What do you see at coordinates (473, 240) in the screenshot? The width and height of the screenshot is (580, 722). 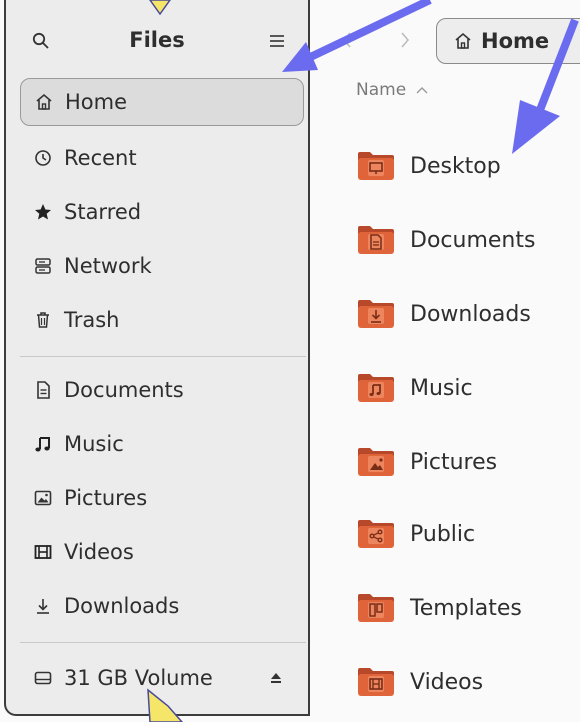 I see `file-name: Documents` at bounding box center [473, 240].